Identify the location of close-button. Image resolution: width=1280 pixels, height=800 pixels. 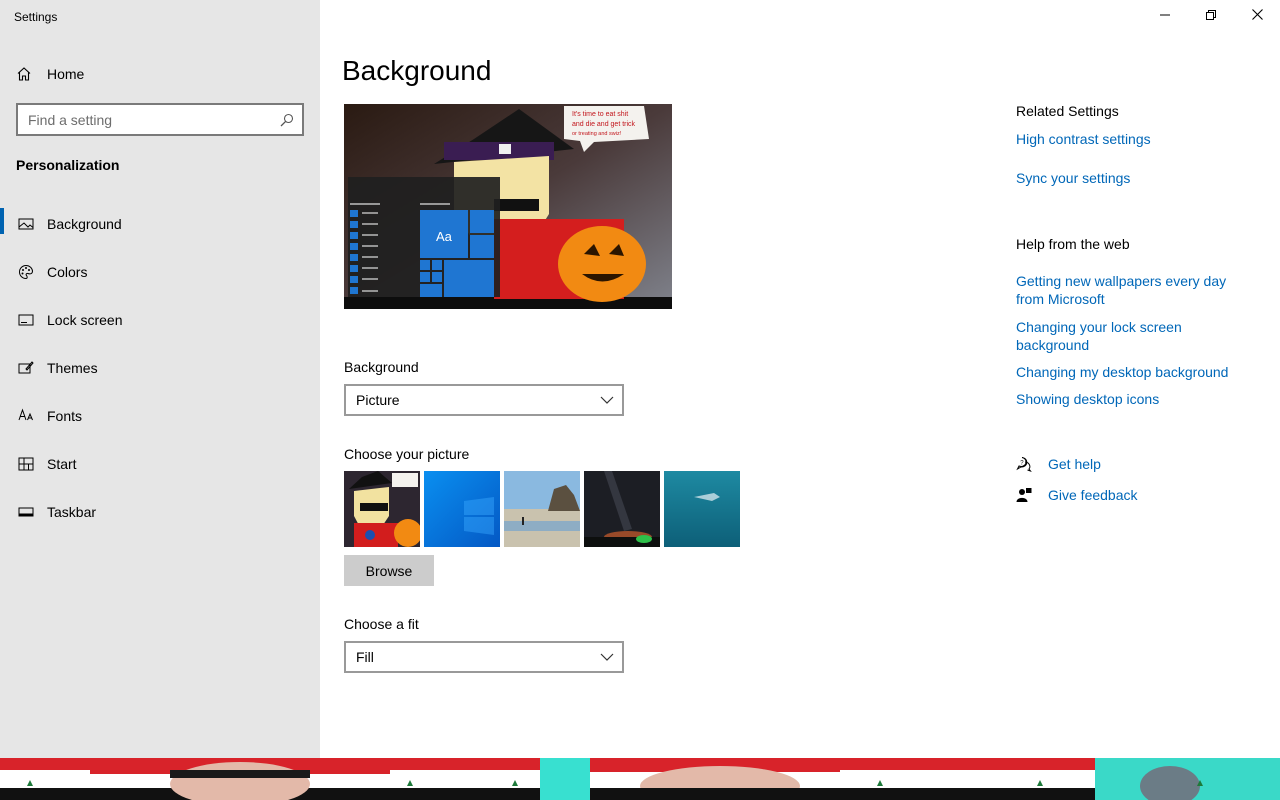
(1257, 16).